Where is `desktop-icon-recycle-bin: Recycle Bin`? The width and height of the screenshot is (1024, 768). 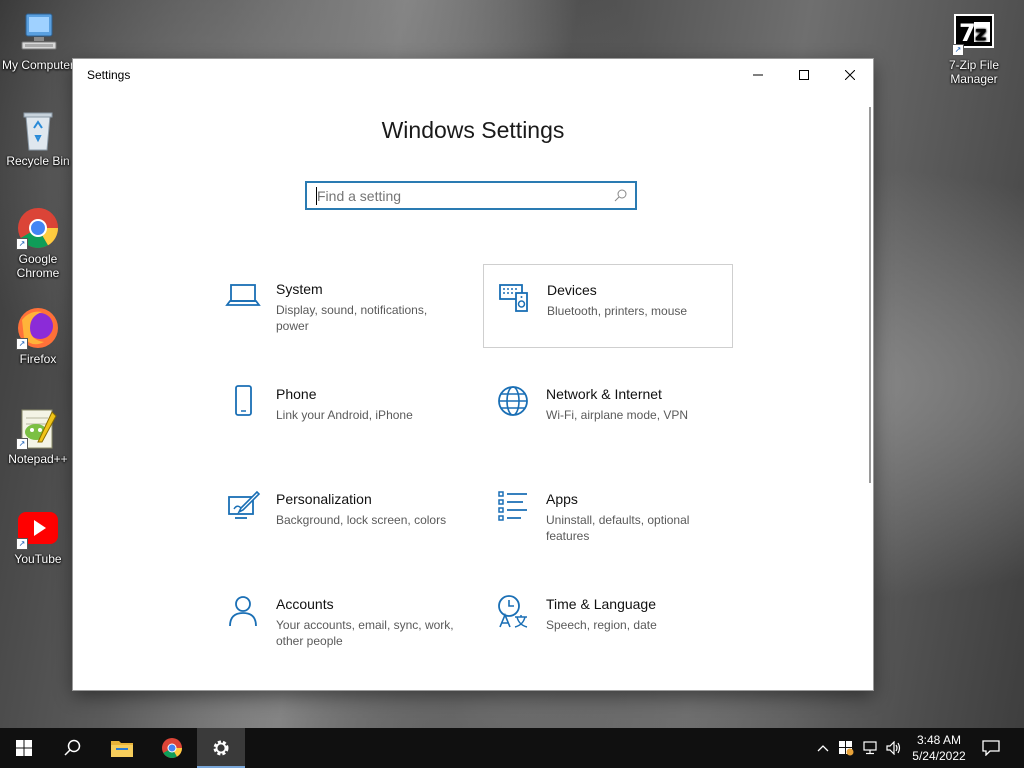
desktop-icon-recycle-bin: Recycle Bin is located at coordinates (38, 138).